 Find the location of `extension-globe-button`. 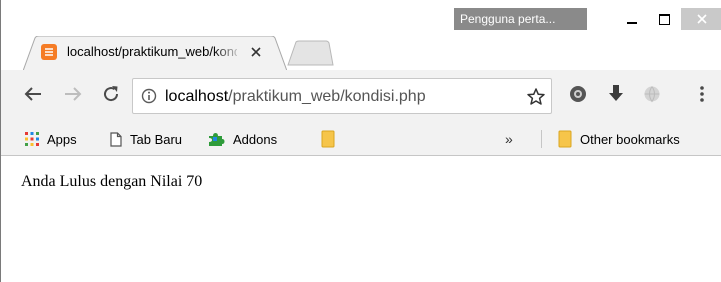

extension-globe-button is located at coordinates (652, 94).